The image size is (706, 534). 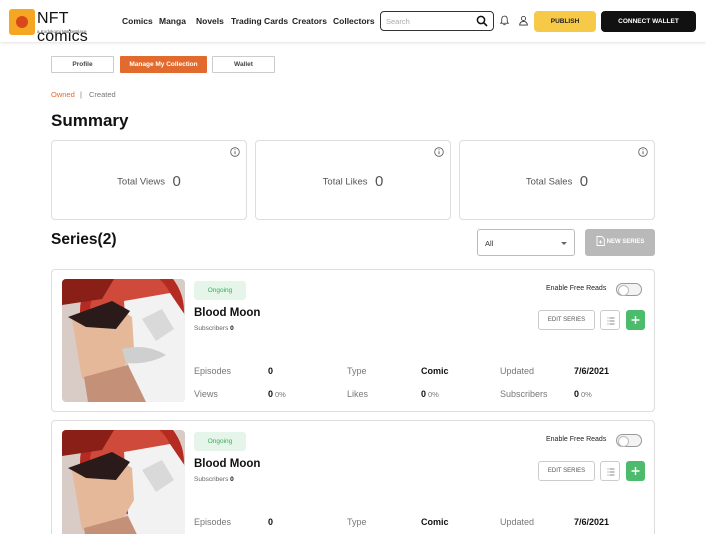 What do you see at coordinates (625, 242) in the screenshot?
I see `new-series-label: NEW SERIES` at bounding box center [625, 242].